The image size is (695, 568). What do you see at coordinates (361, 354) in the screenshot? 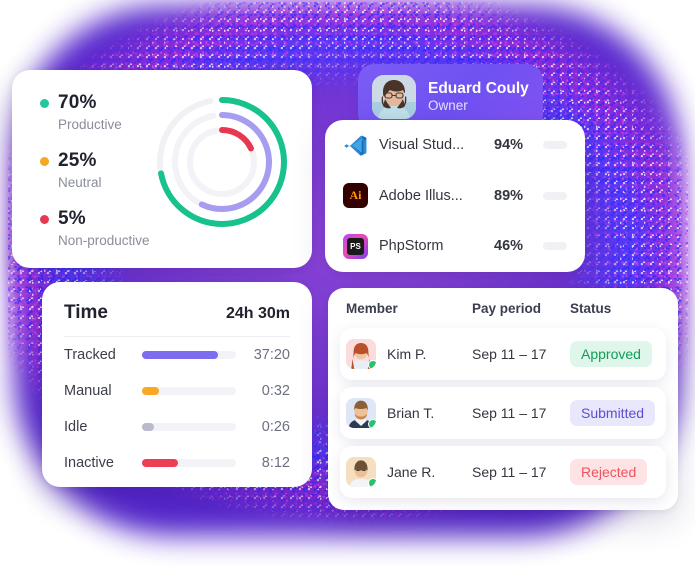
I see `kim-p-avatar` at bounding box center [361, 354].